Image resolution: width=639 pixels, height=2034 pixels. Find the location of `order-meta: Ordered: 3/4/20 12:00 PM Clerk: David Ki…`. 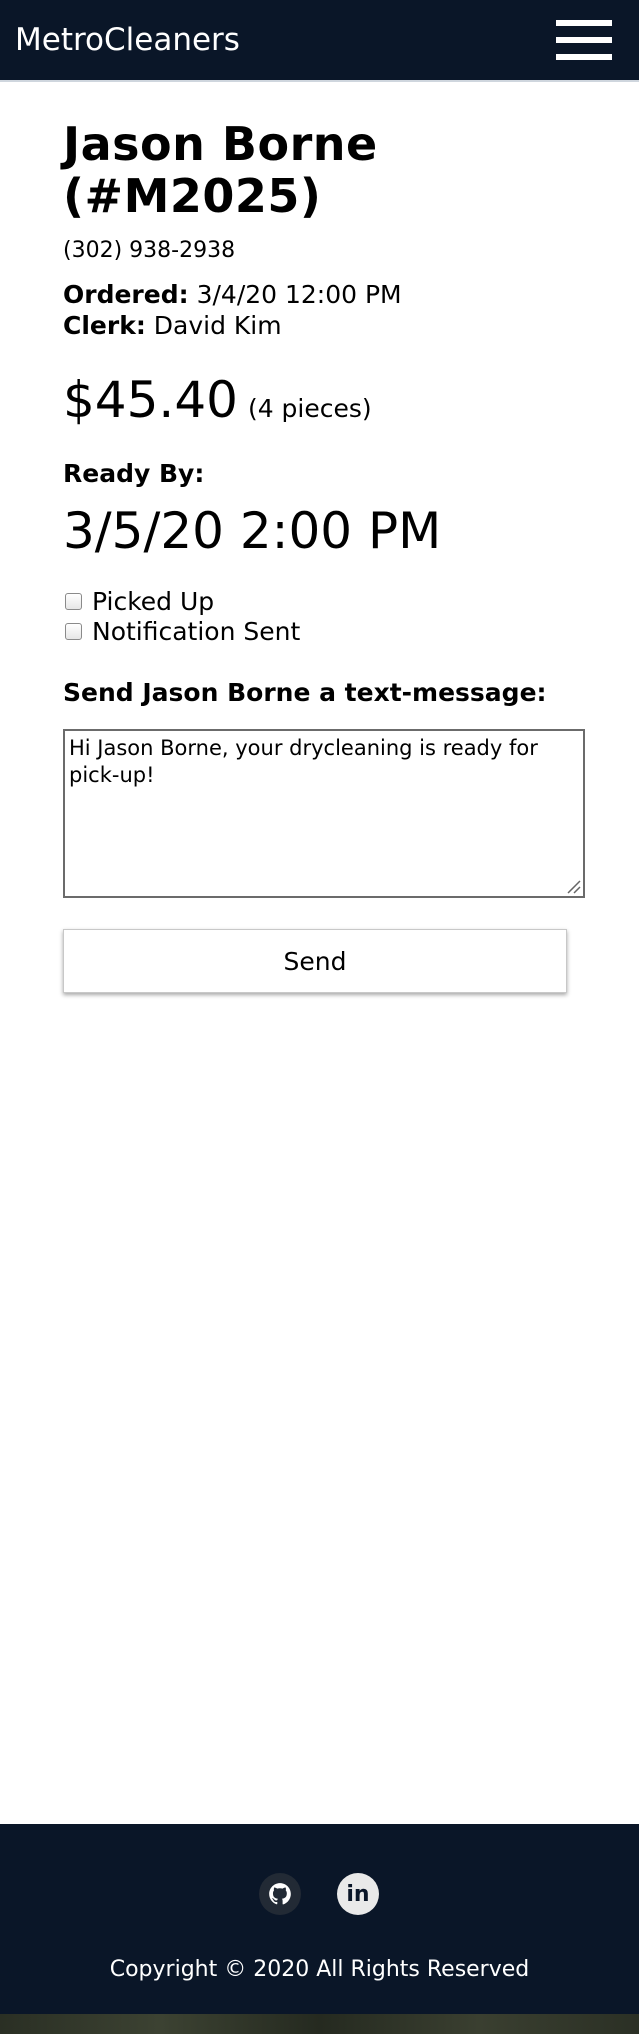

order-meta: Ordered: 3/4/20 12:00 PM Clerk: David Ki… is located at coordinates (323, 310).